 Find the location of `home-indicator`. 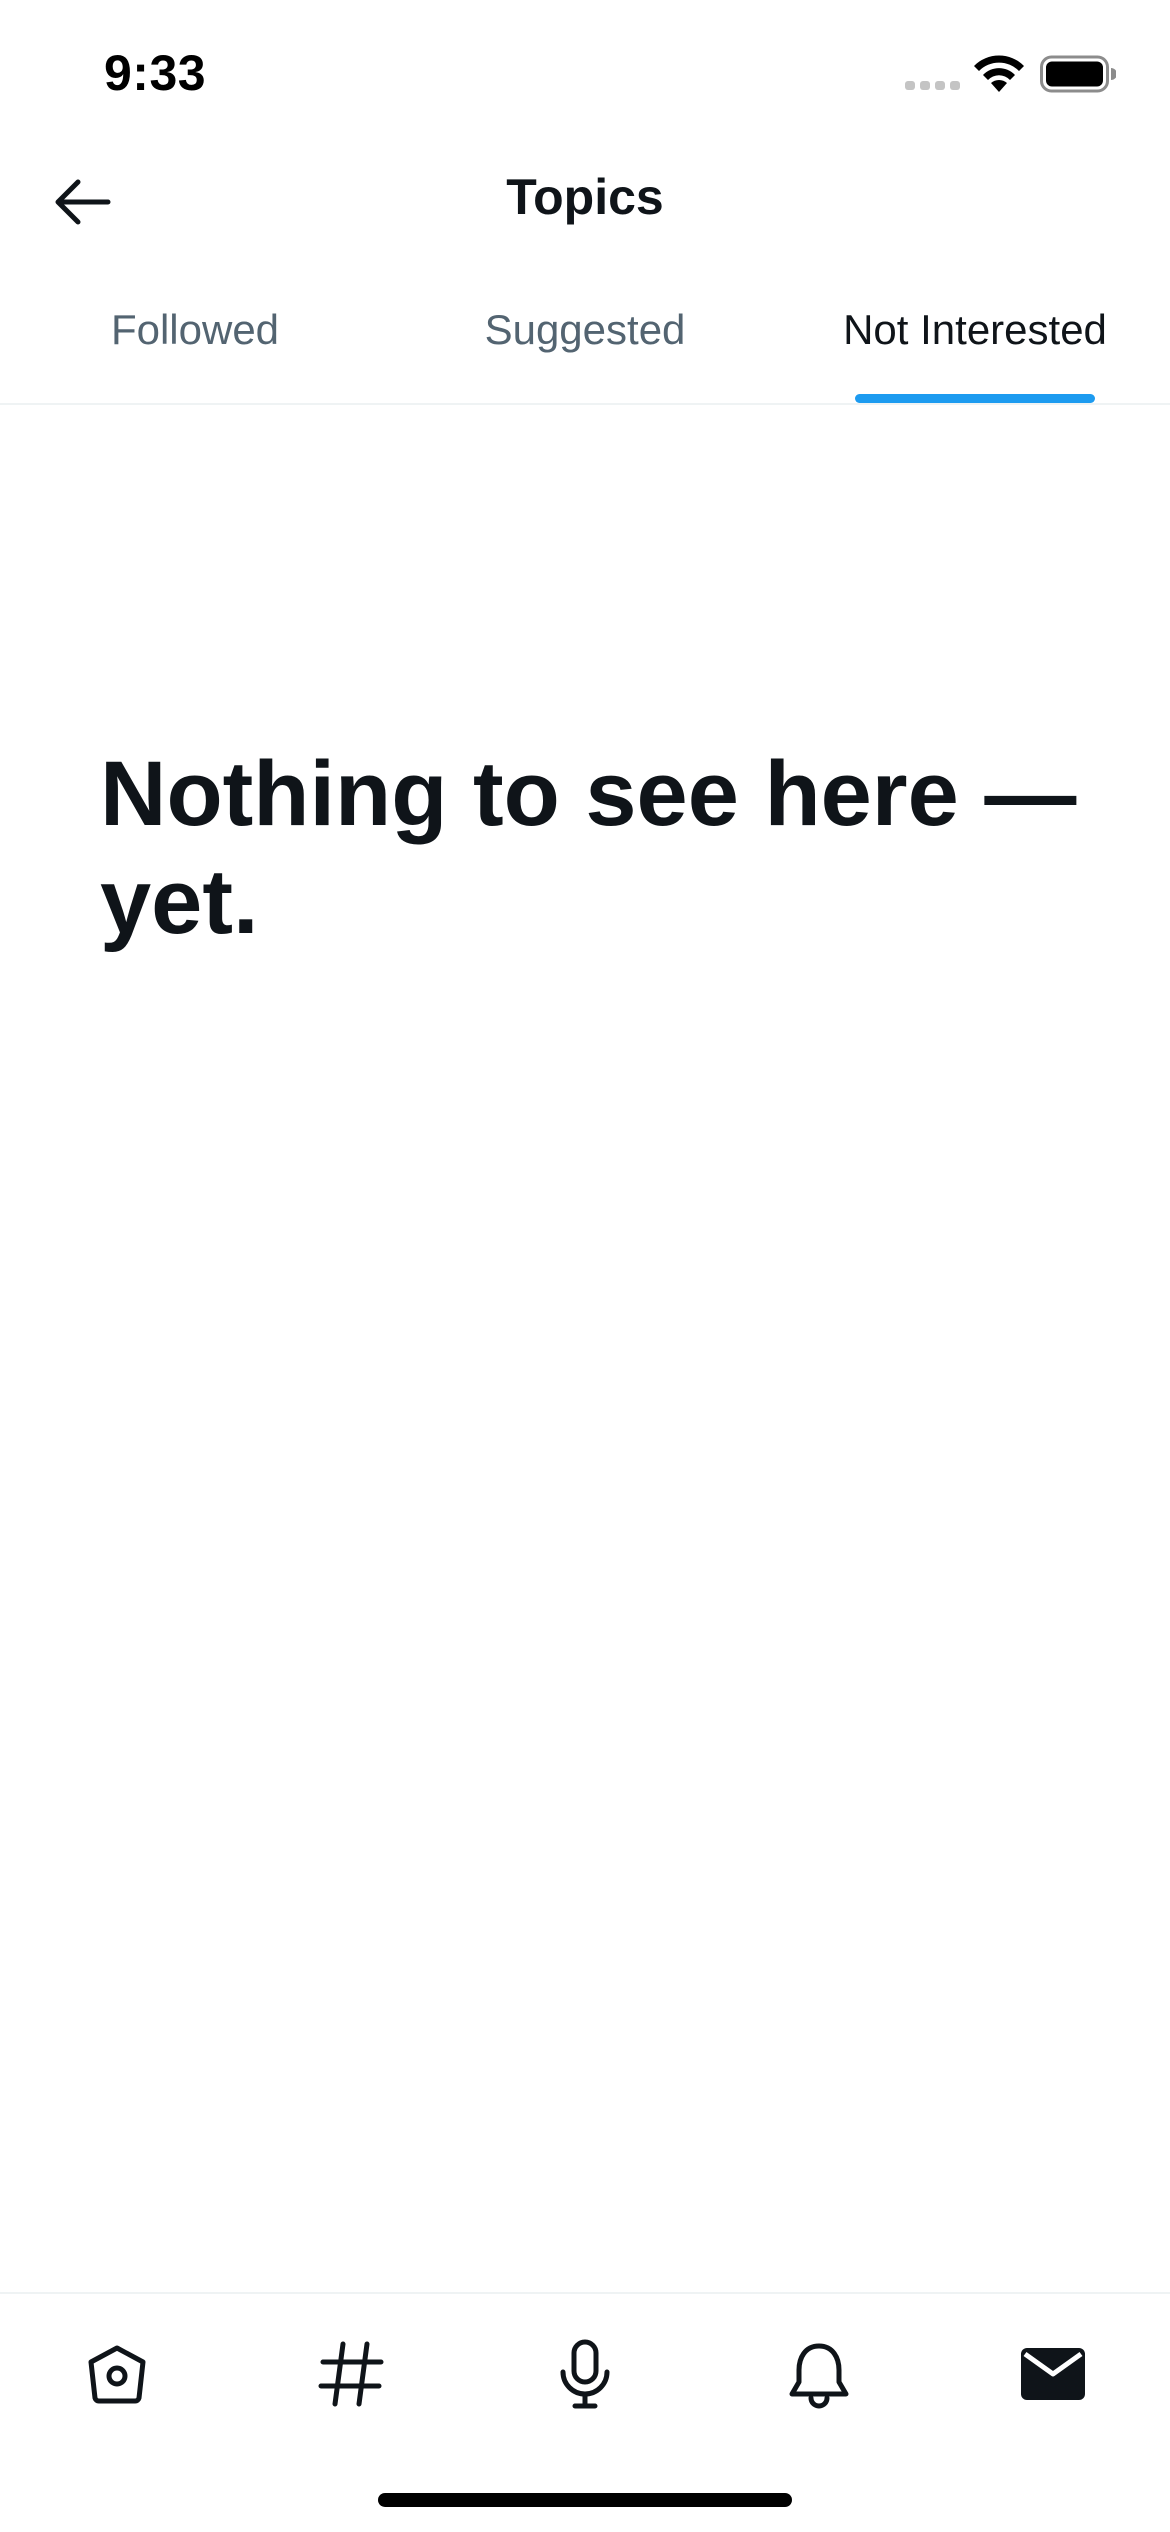

home-indicator is located at coordinates (585, 2500).